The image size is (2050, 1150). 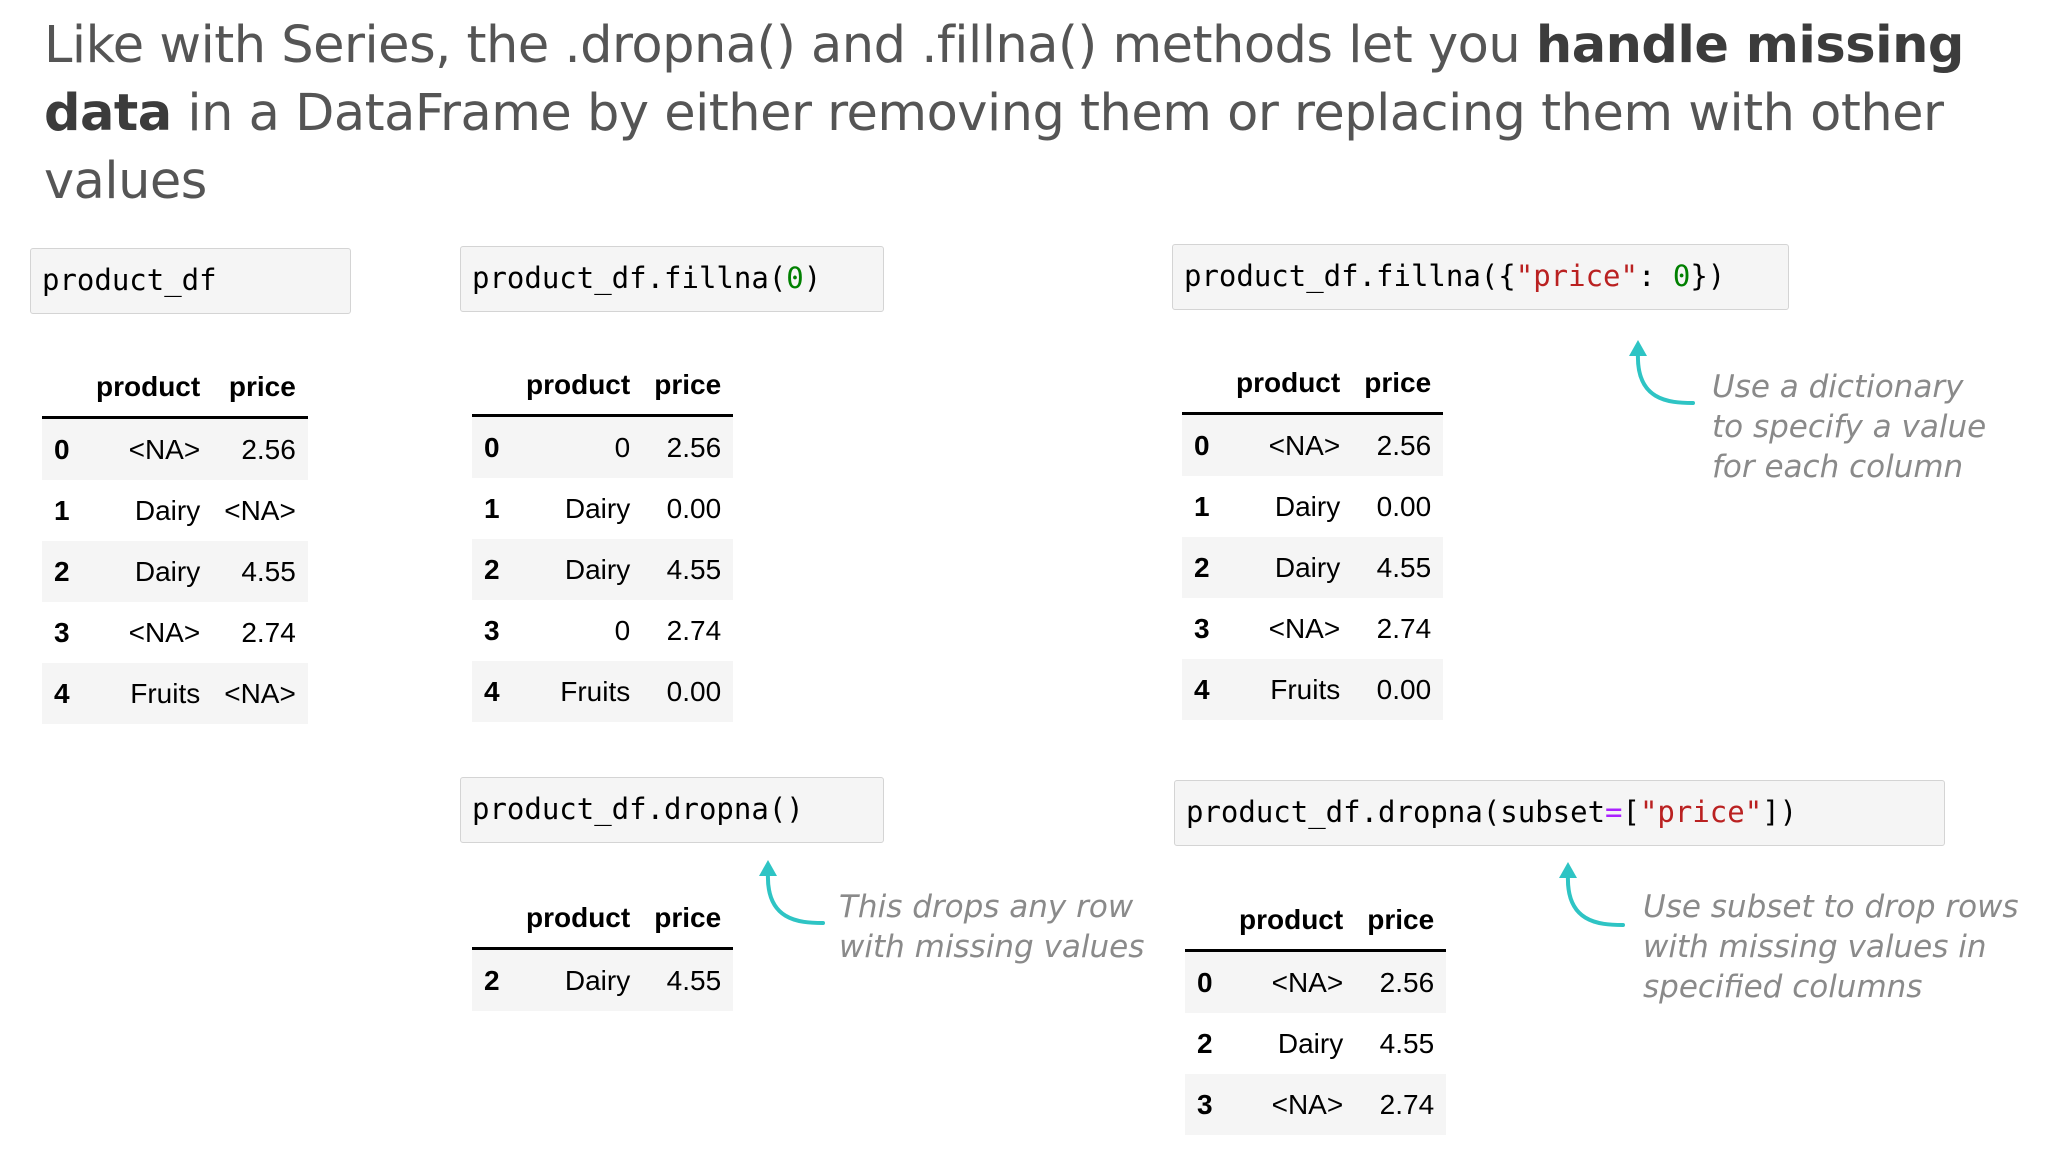 I want to click on note-dropna: This drops any row with missing values, so click(x=991, y=927).